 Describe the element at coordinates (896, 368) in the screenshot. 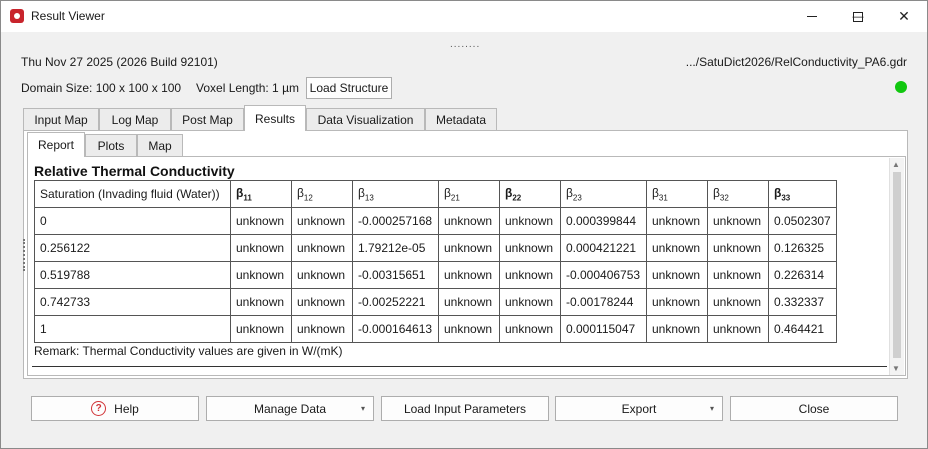

I see `scroll-down-icon: ▼` at that location.